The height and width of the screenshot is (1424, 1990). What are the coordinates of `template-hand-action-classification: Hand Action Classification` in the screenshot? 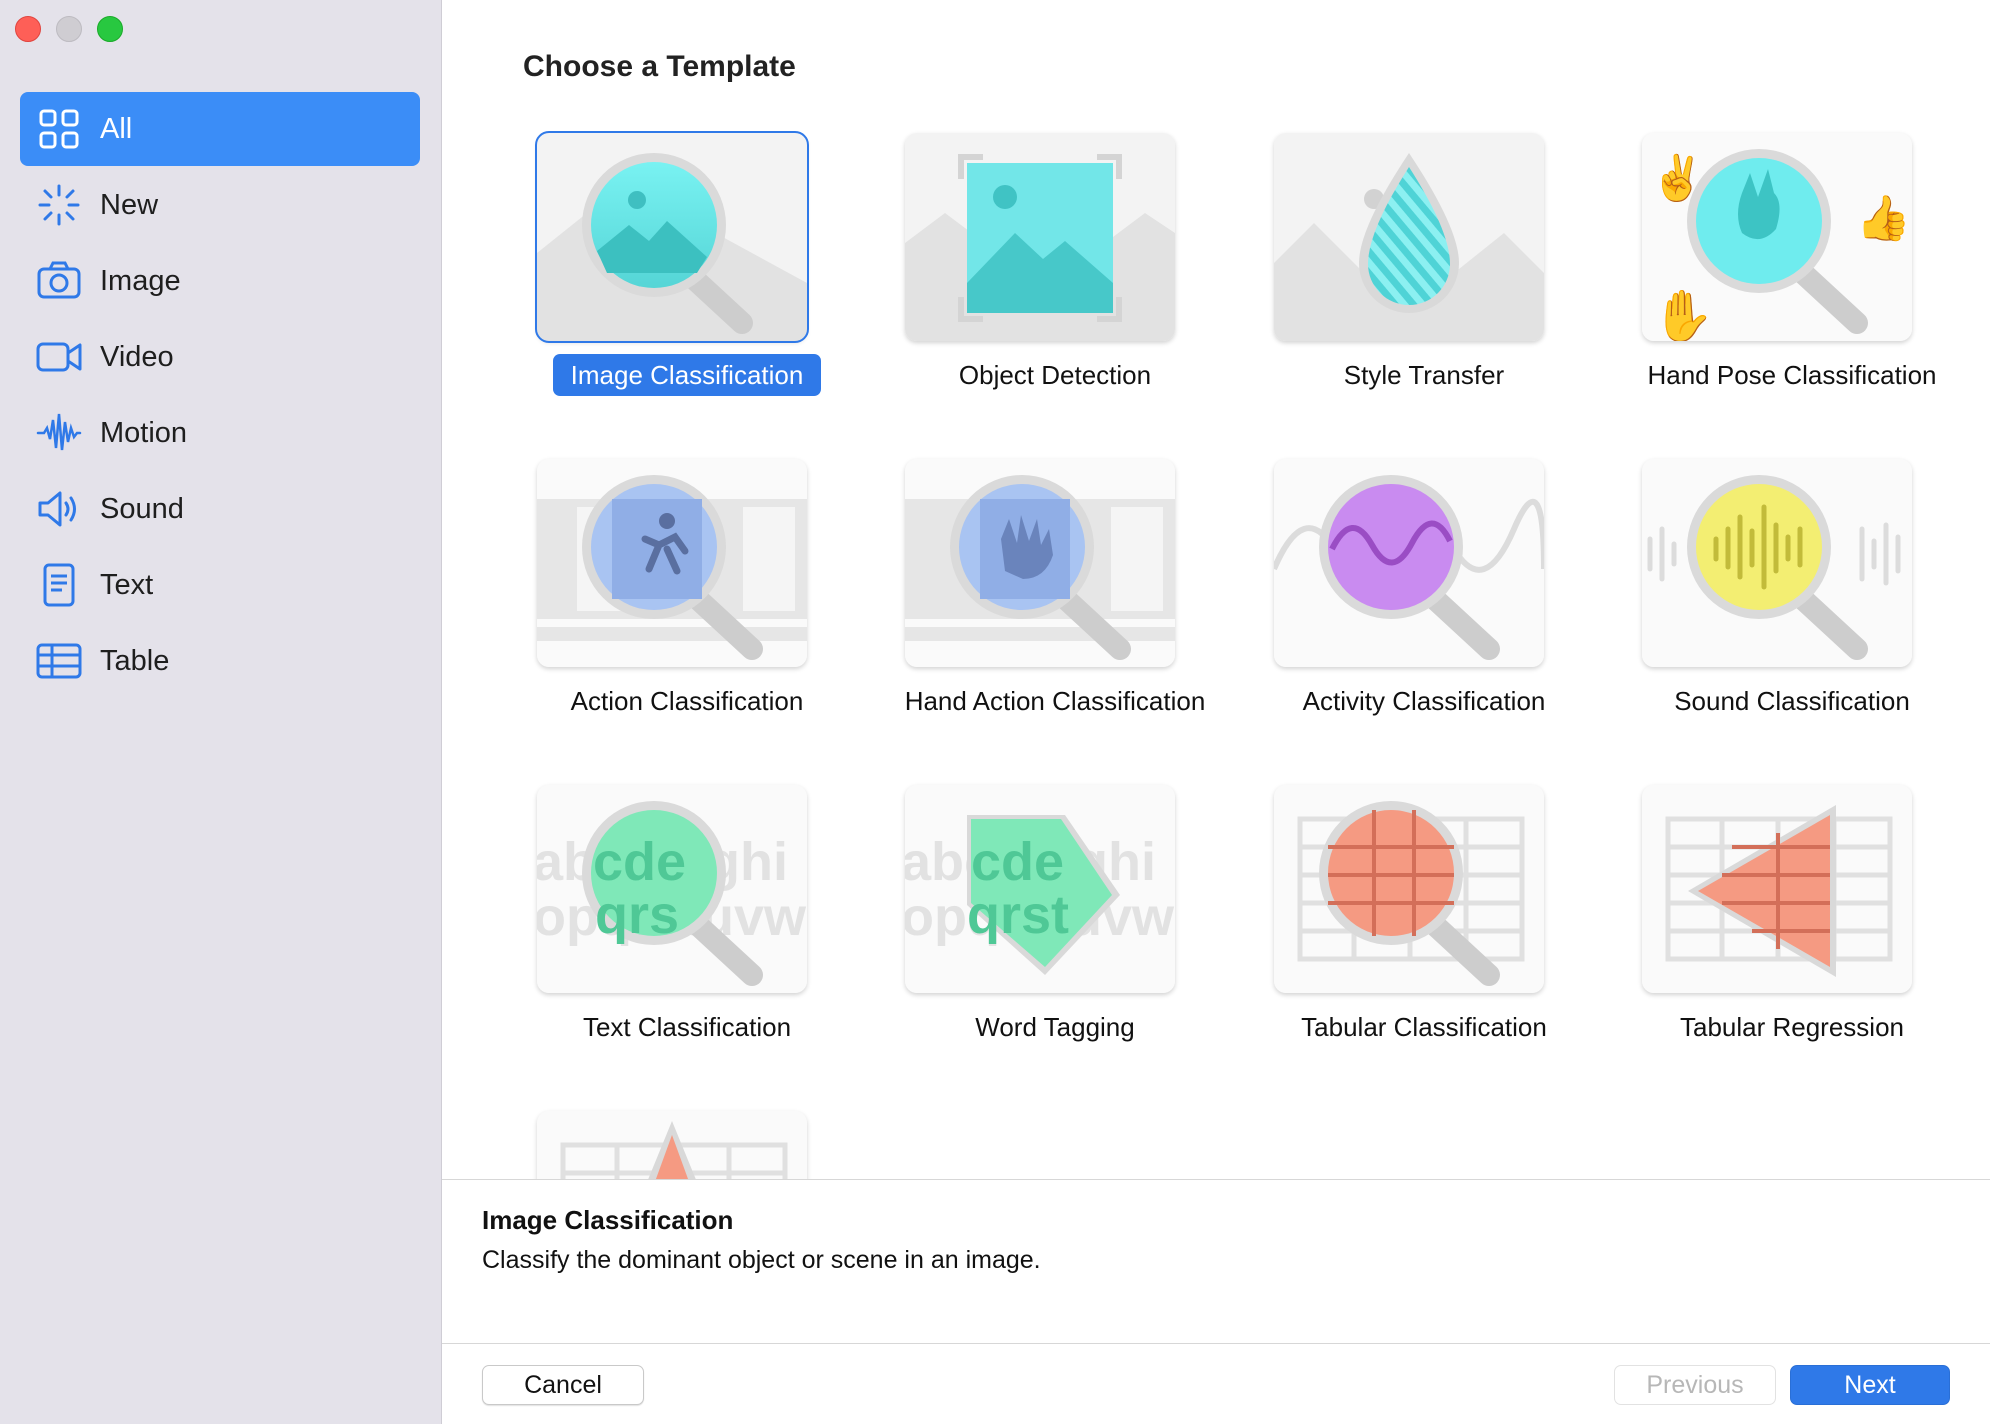 It's located at (1040, 609).